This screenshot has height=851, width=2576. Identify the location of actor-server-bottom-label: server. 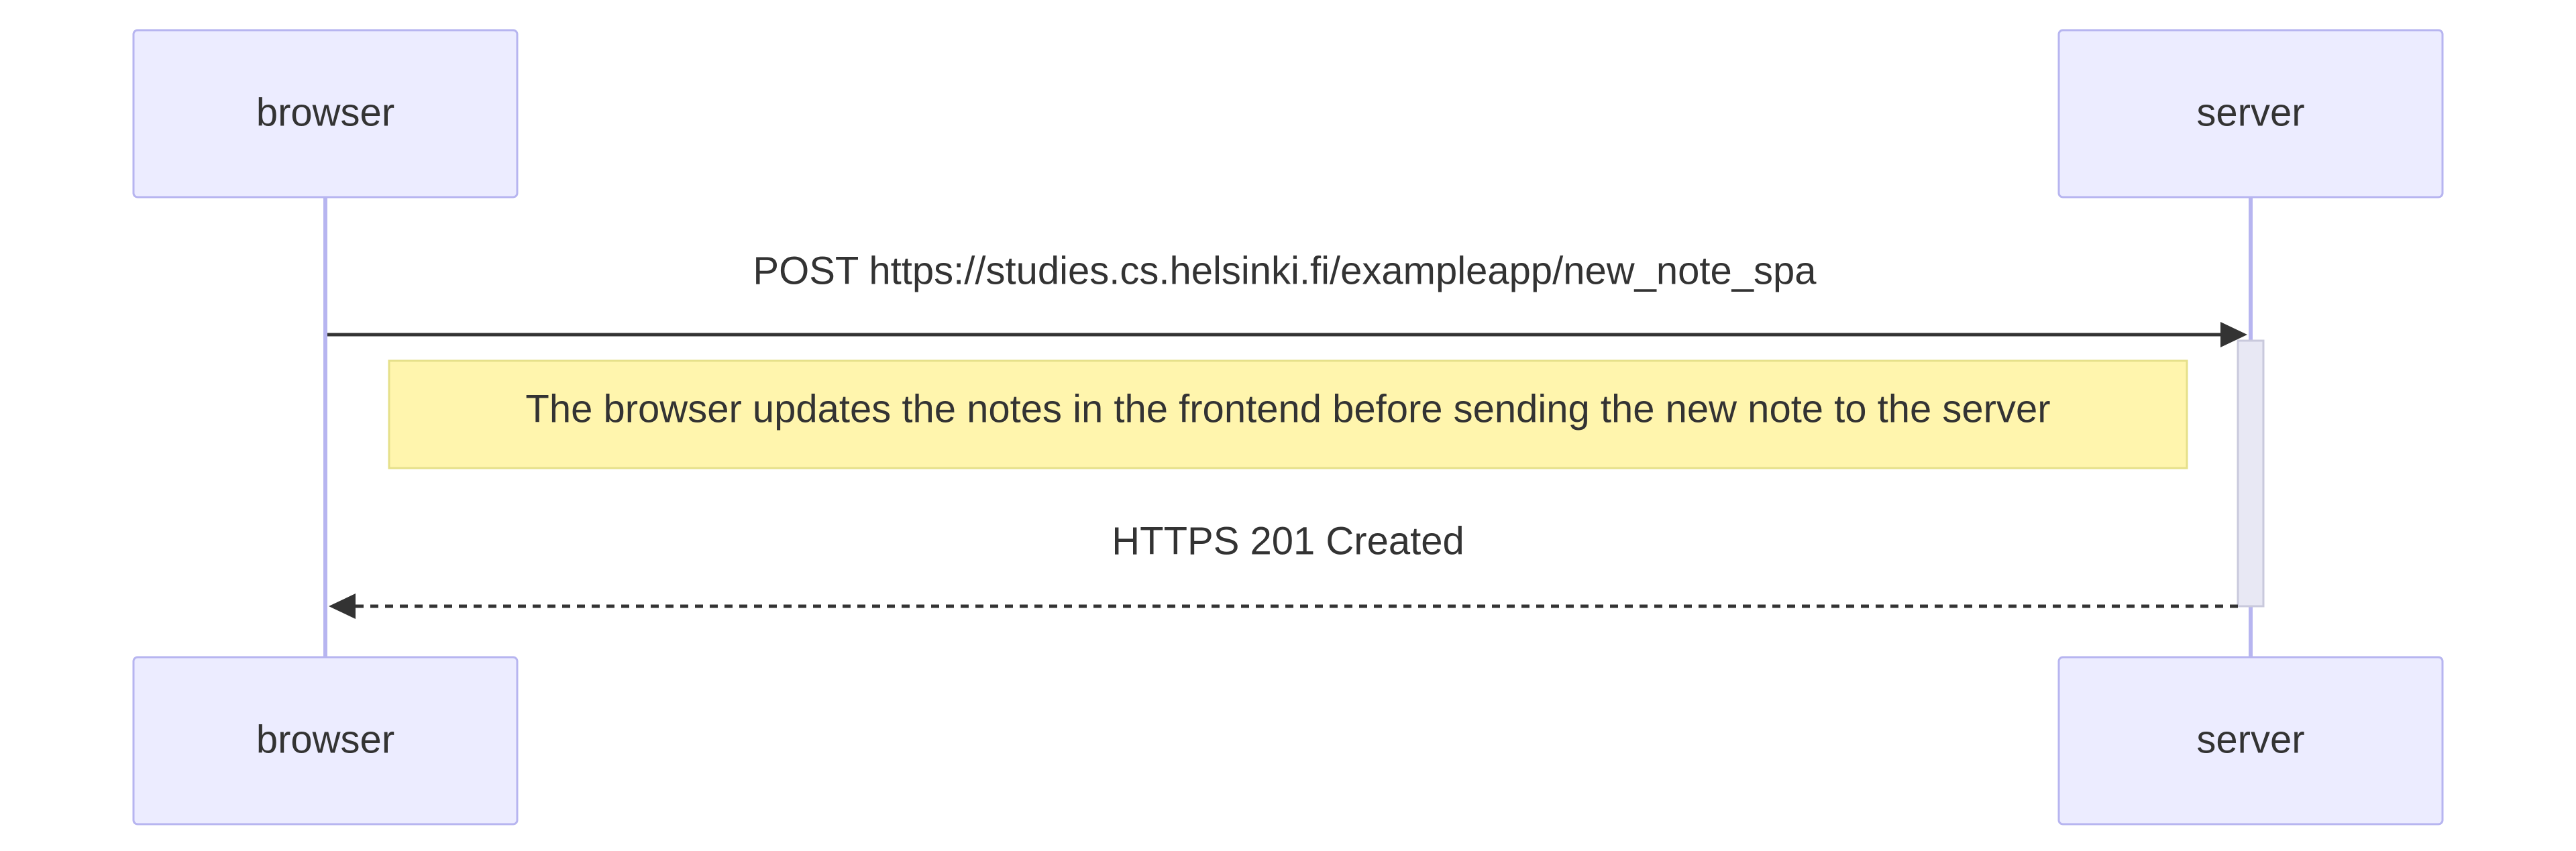
(2250, 739).